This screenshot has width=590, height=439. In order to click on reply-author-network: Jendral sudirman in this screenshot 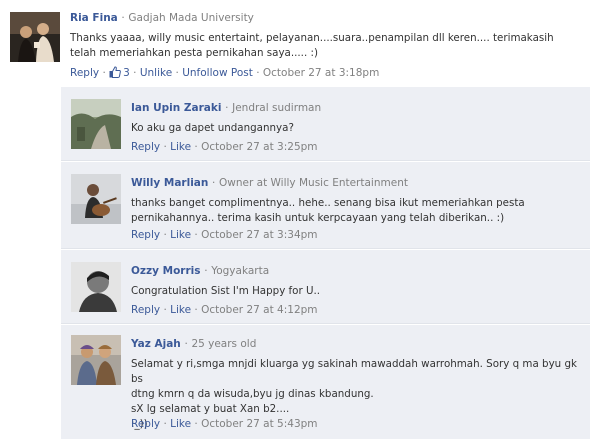, I will do `click(277, 108)`.